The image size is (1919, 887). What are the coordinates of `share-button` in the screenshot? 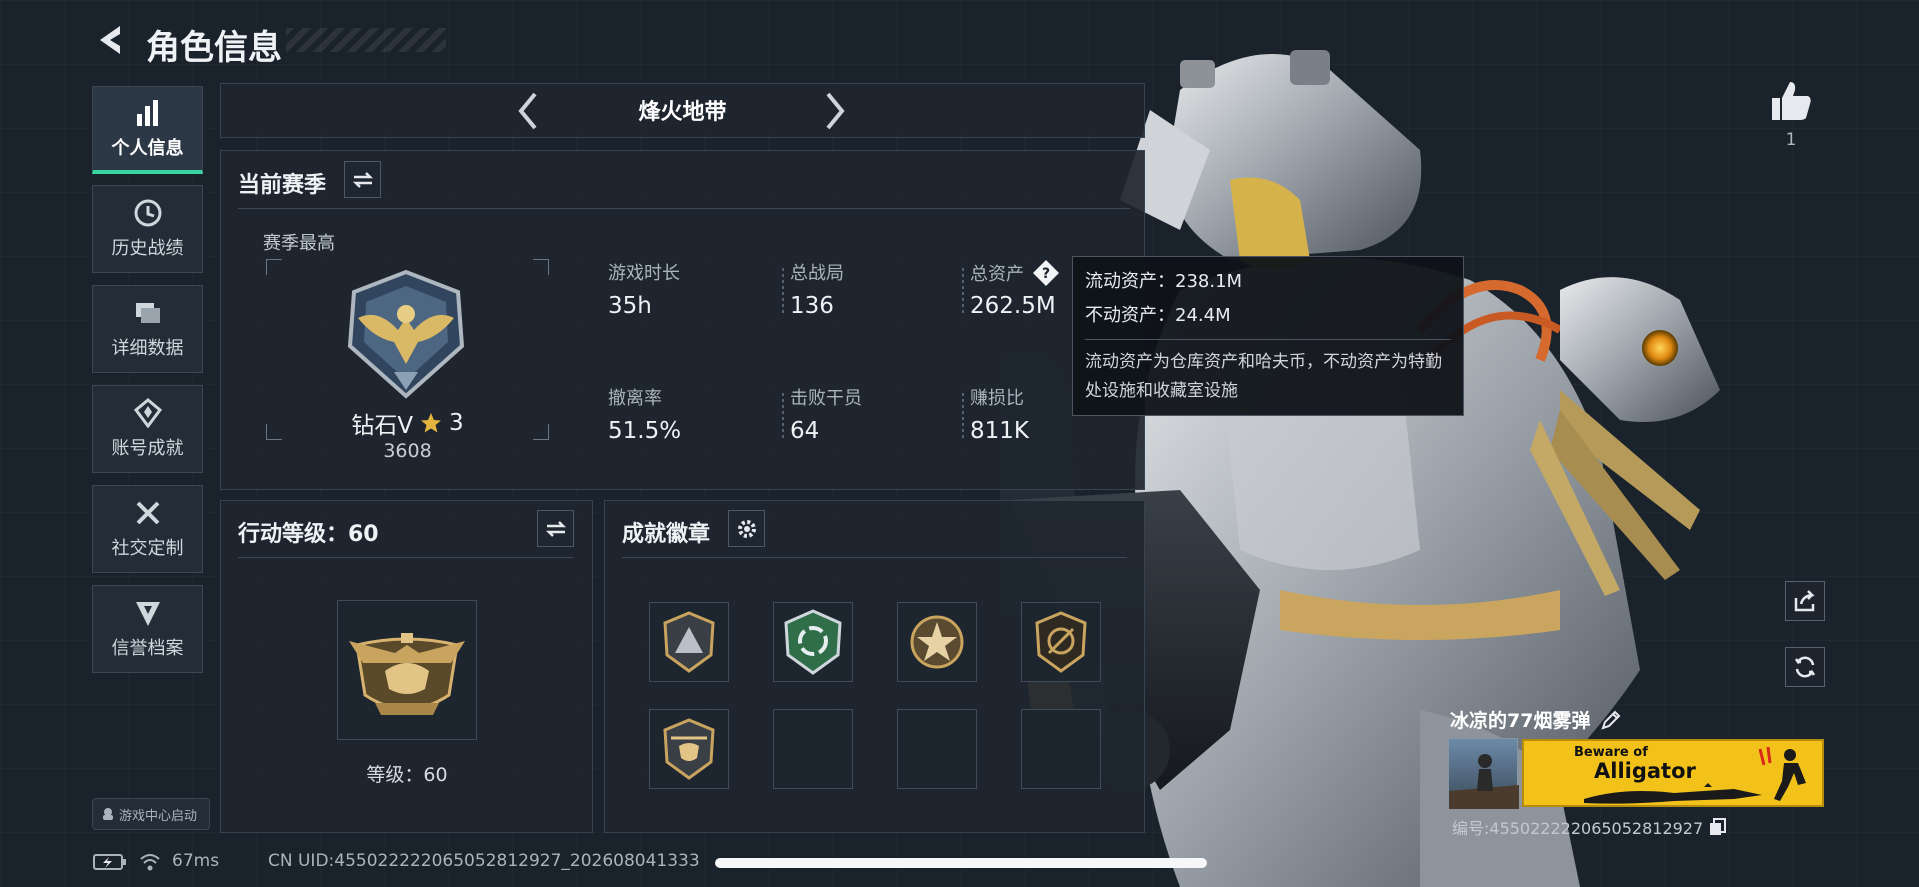 It's located at (1805, 601).